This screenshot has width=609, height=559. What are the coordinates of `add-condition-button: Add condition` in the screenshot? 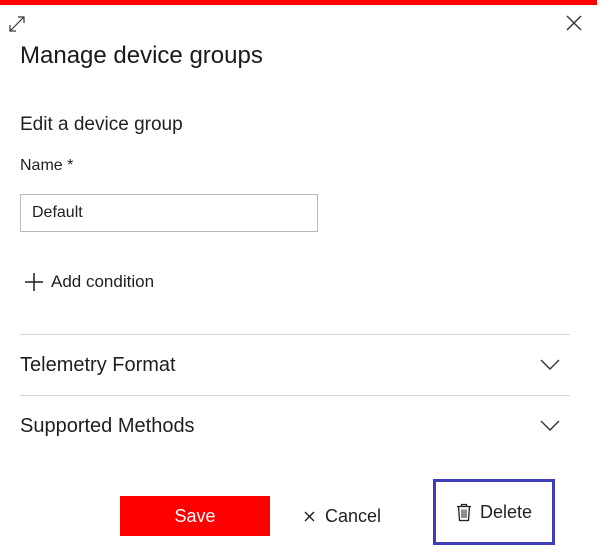 It's located at (89, 282).